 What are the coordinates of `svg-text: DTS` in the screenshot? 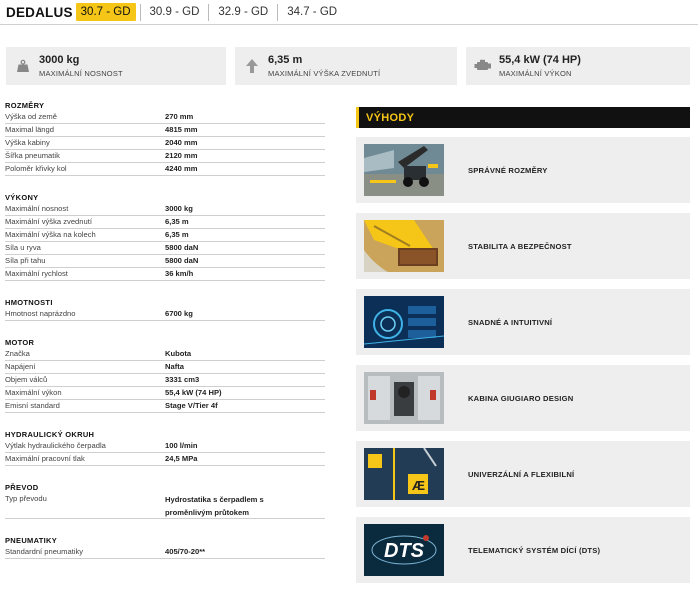 It's located at (404, 551).